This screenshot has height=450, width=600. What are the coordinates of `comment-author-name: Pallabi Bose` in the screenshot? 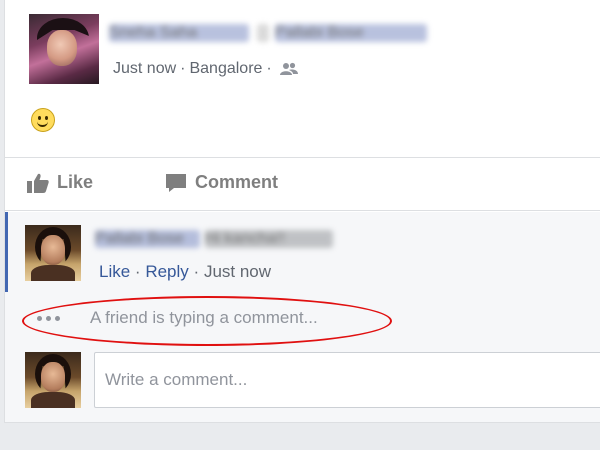 It's located at (147, 239).